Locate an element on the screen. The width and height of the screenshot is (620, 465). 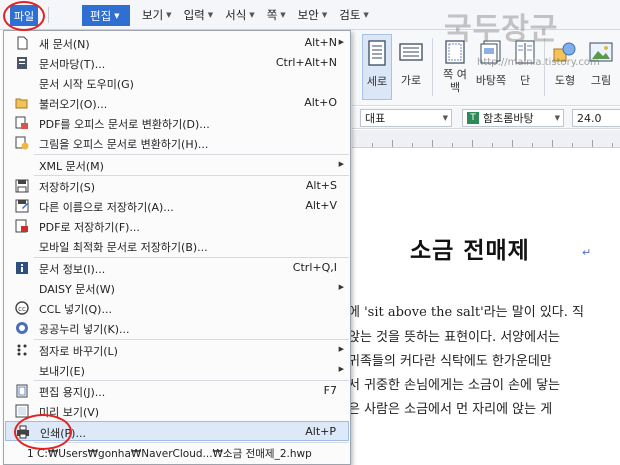
font-type-icon: T is located at coordinates (473, 118).